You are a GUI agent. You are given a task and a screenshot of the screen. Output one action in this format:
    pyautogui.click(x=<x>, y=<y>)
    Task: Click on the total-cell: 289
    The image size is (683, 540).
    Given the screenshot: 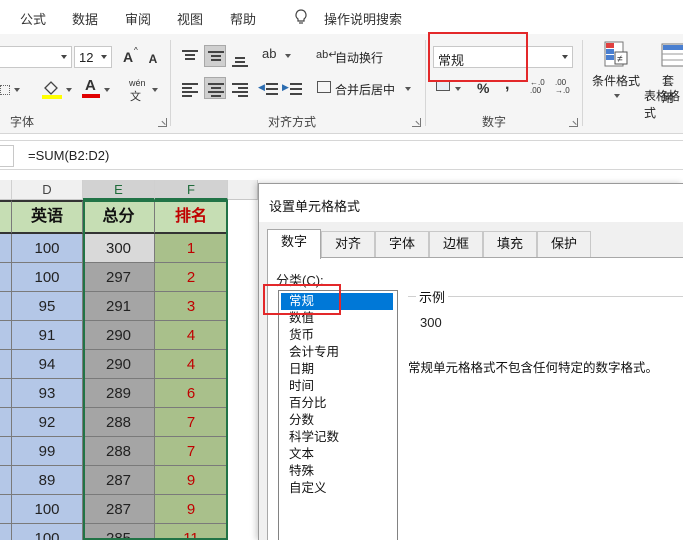 What is the action you would take?
    pyautogui.click(x=119, y=393)
    